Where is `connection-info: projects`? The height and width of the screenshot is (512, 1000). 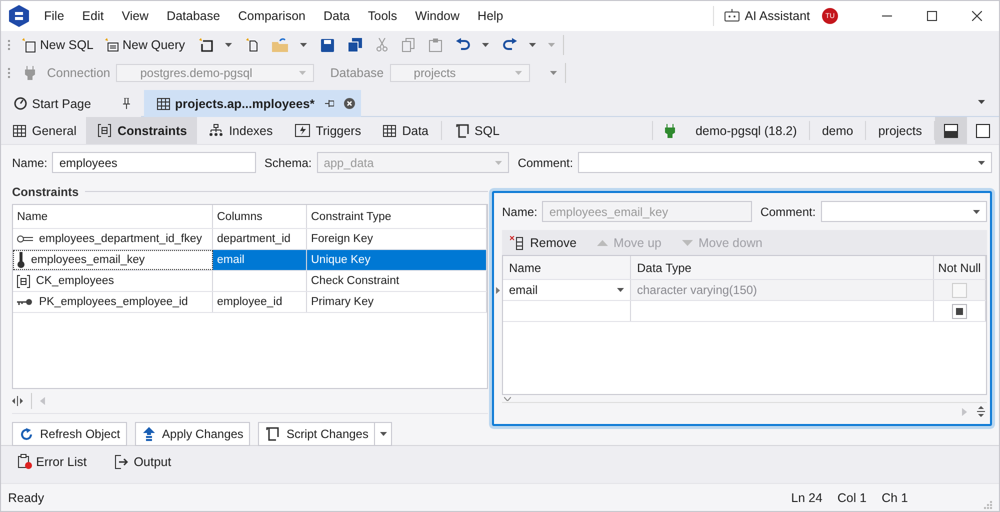 connection-info: projects is located at coordinates (900, 130).